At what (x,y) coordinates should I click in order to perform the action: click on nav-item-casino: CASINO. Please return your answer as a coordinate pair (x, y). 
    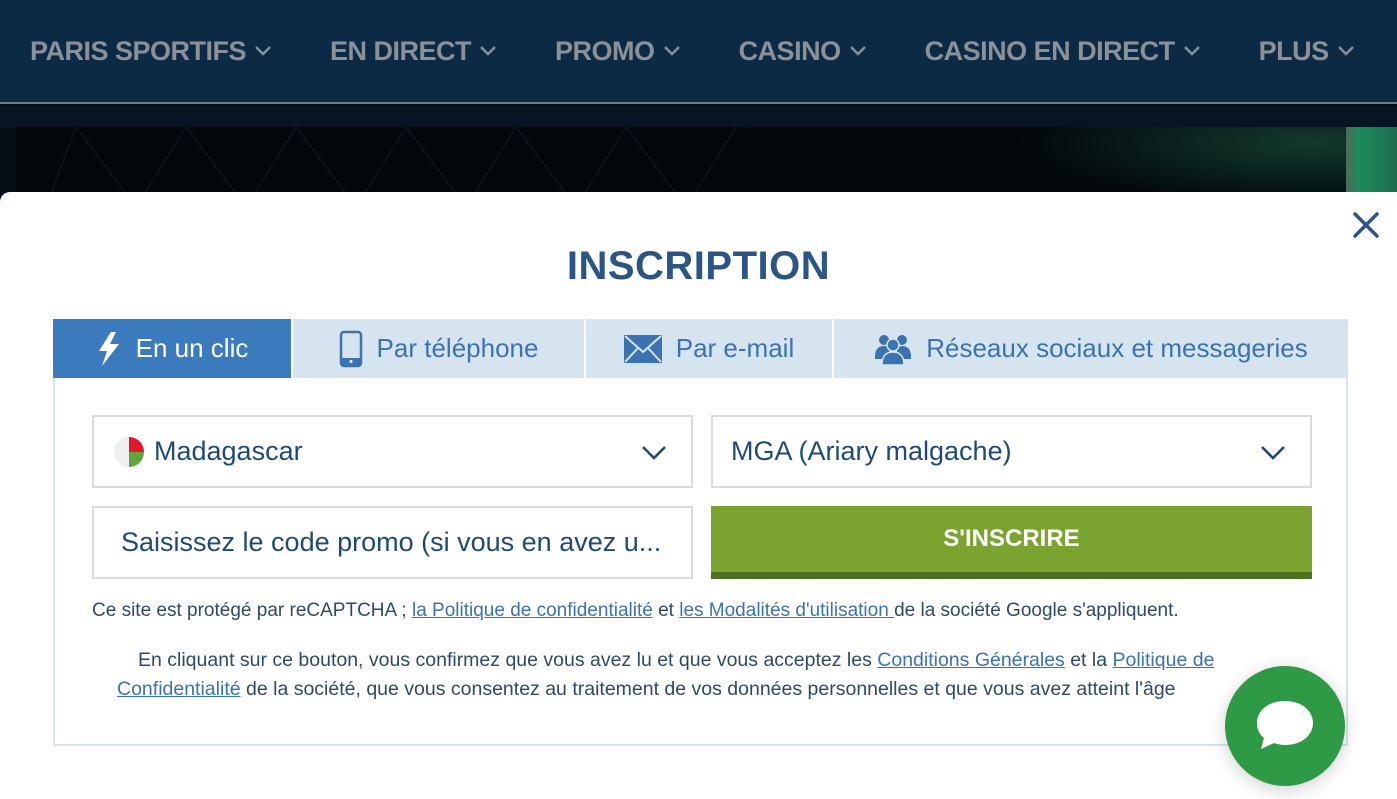
    Looking at the image, I should click on (803, 51).